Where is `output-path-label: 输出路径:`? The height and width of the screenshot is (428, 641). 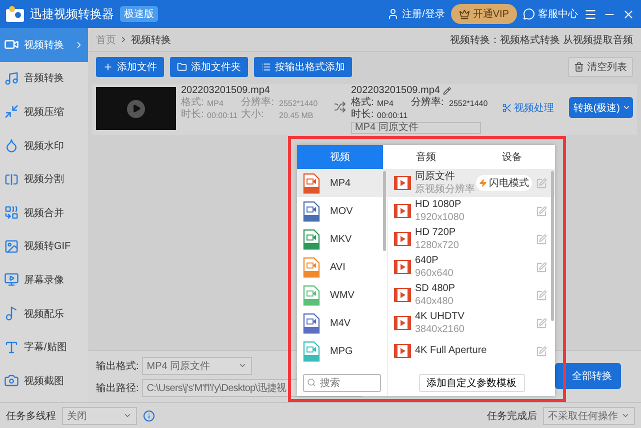
output-path-label: 输出路径: is located at coordinates (117, 388).